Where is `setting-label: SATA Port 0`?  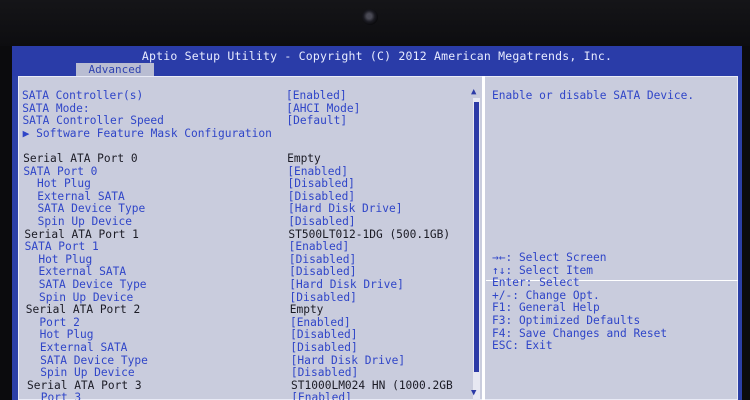 setting-label: SATA Port 0 is located at coordinates (60, 171).